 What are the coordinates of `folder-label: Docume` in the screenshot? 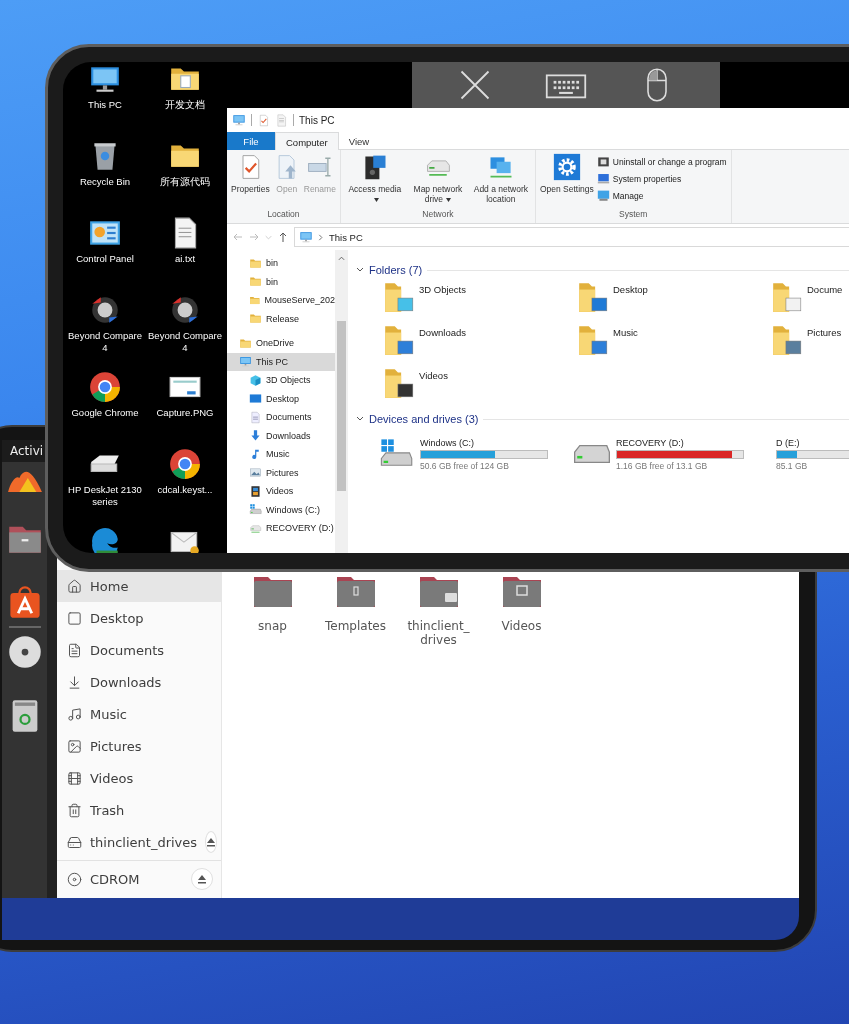 It's located at (825, 287).